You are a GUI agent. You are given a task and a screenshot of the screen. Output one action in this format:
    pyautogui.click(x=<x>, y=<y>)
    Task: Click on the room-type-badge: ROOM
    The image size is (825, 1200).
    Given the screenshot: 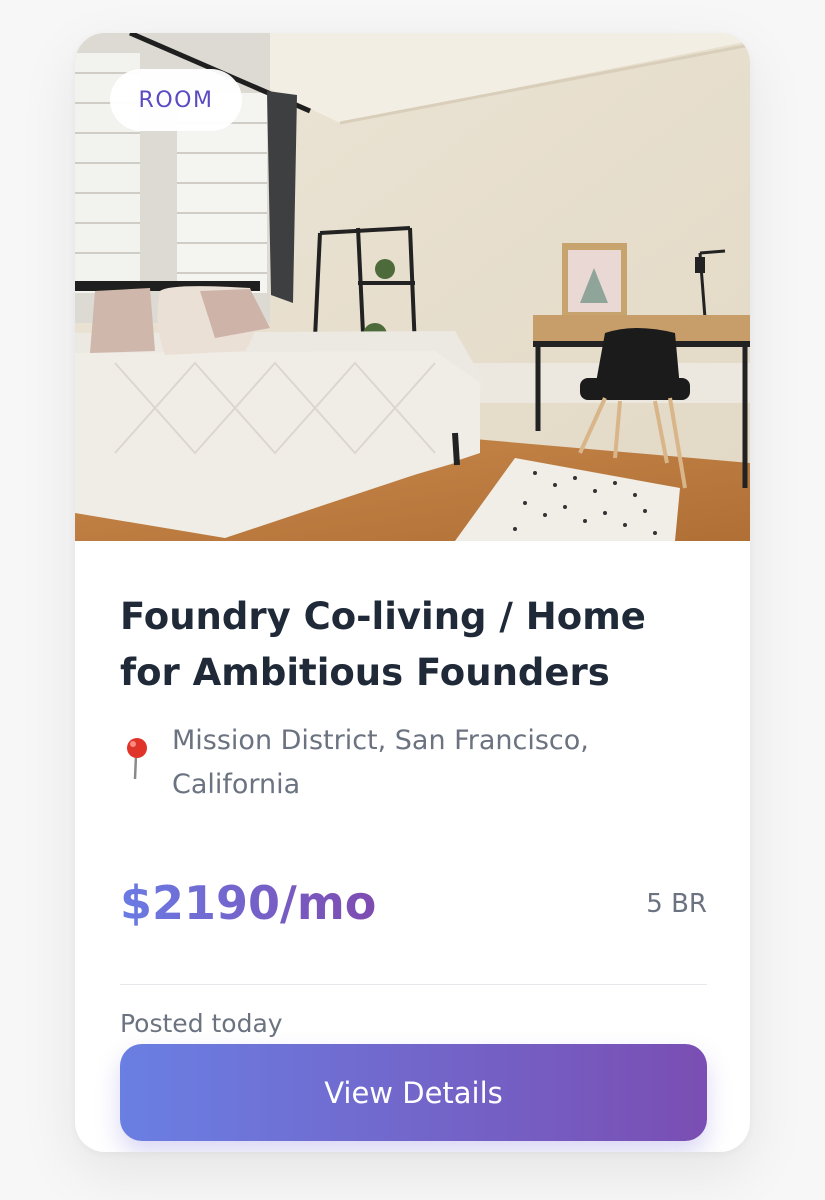 What is the action you would take?
    pyautogui.click(x=176, y=100)
    